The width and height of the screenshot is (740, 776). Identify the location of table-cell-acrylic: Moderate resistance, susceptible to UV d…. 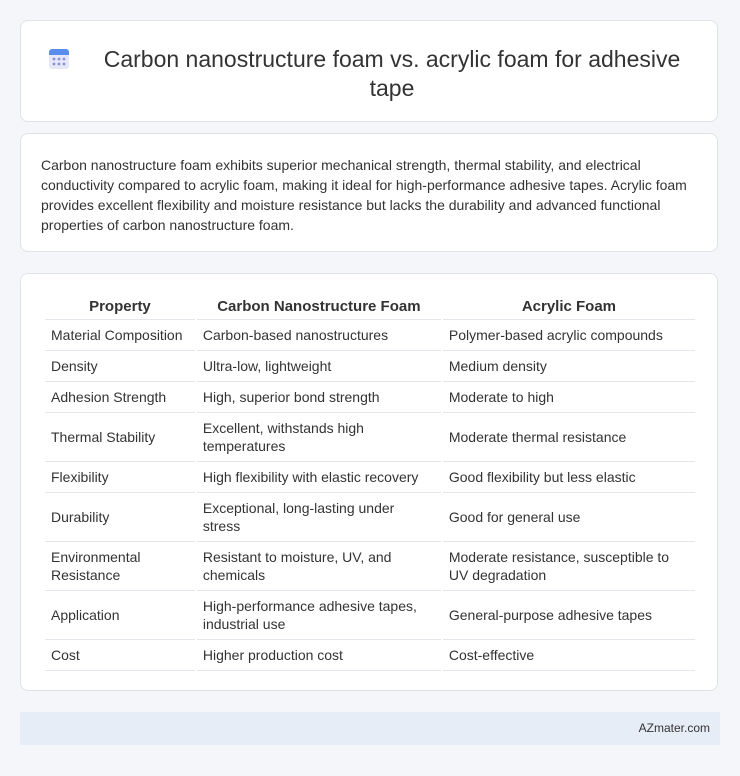
(568, 566).